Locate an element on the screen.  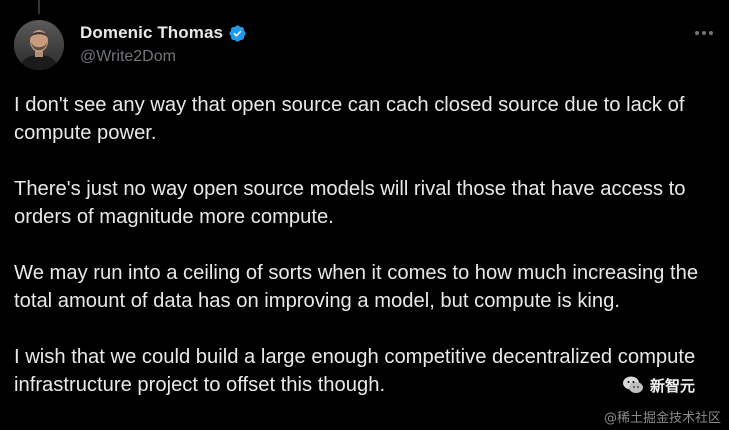
watermark-source: @稀土掘金技术社区 is located at coordinates (662, 418).